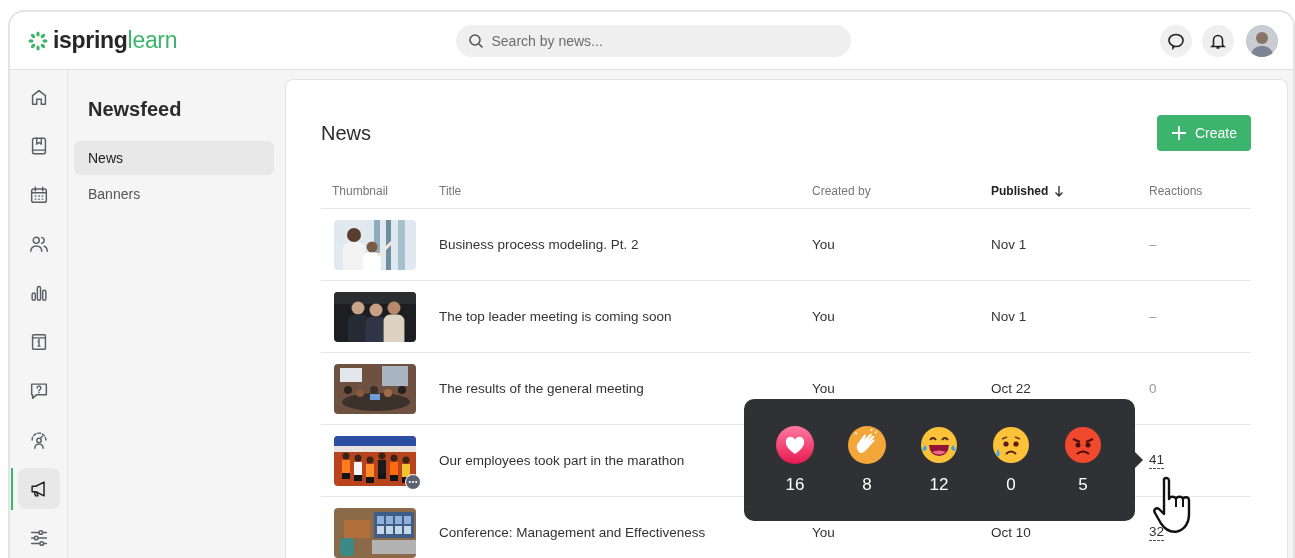  Describe the element at coordinates (38, 40) in the screenshot. I see `logo-icon` at that location.